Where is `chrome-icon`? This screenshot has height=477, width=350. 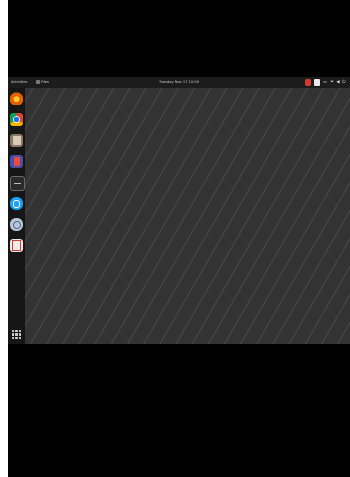
chrome-icon is located at coordinates (16, 119).